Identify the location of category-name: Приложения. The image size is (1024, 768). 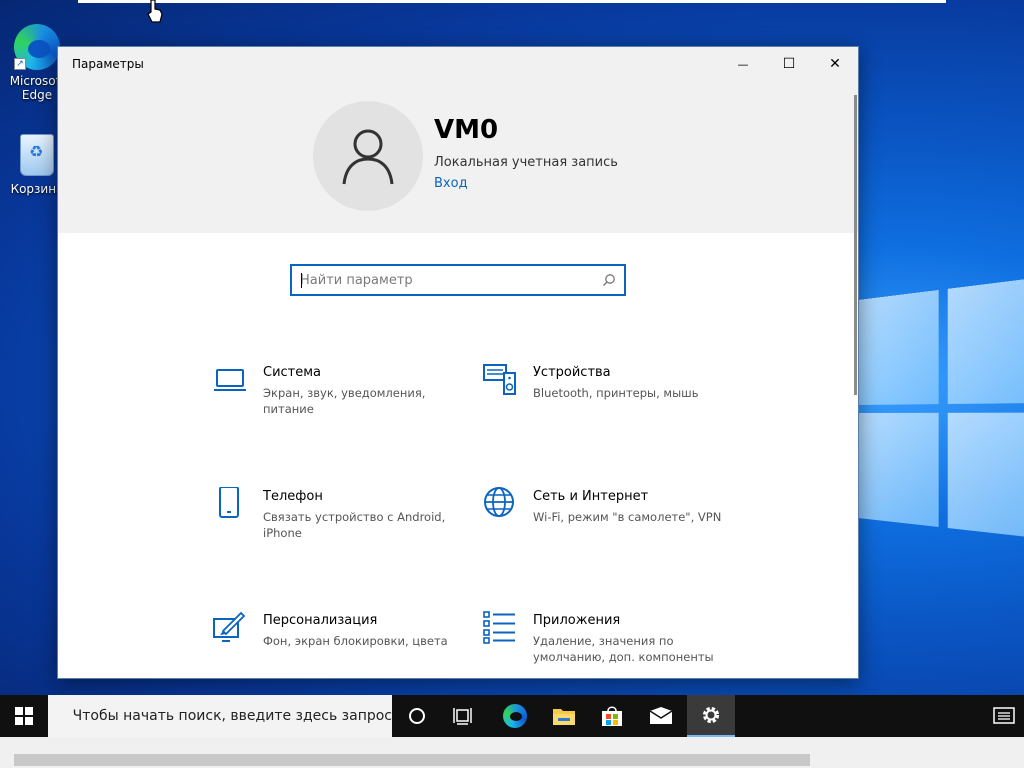
(576, 620).